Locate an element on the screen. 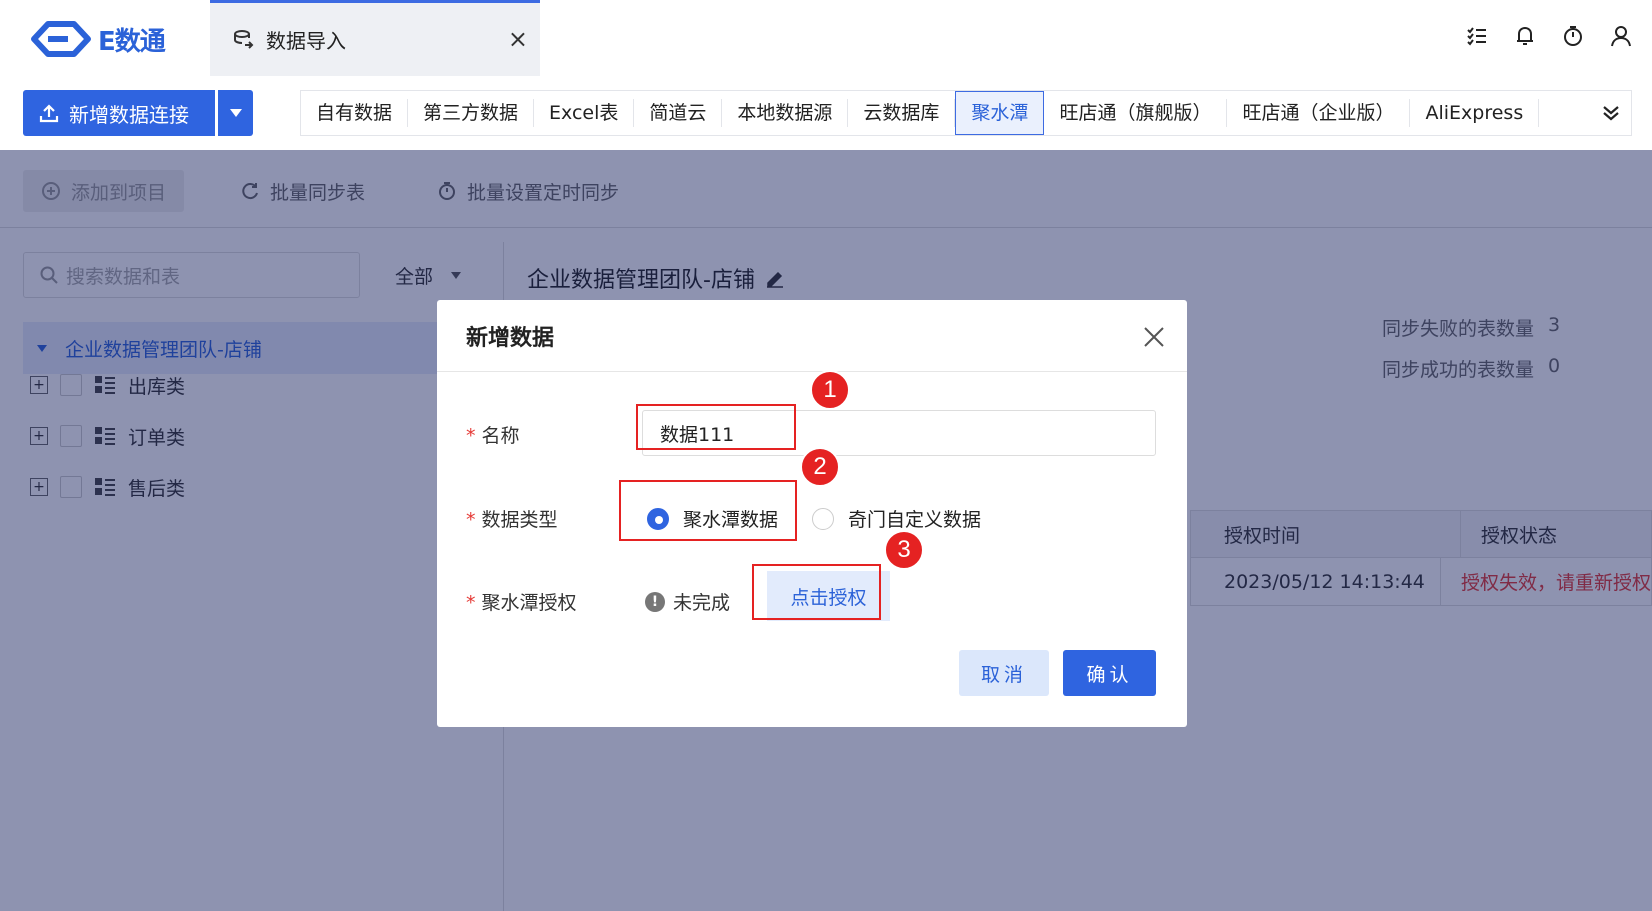 The height and width of the screenshot is (911, 1652). bell-icon is located at coordinates (1525, 36).